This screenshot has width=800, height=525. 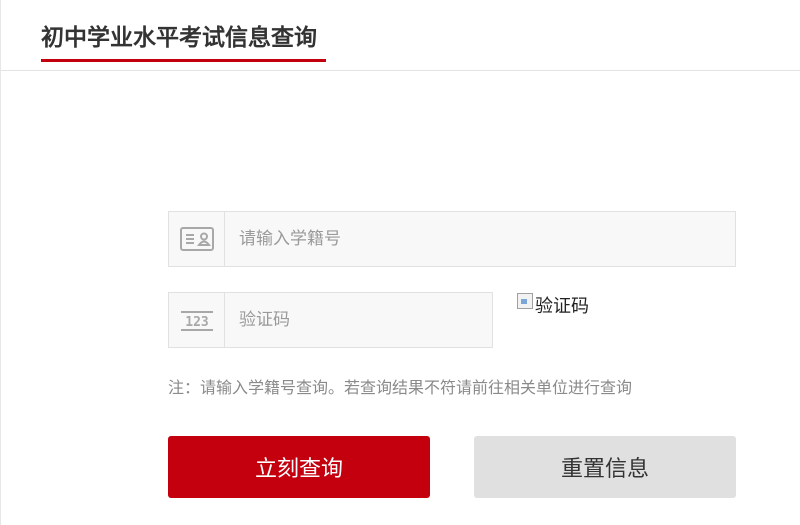 I want to click on svg-text: 123, so click(x=196, y=322).